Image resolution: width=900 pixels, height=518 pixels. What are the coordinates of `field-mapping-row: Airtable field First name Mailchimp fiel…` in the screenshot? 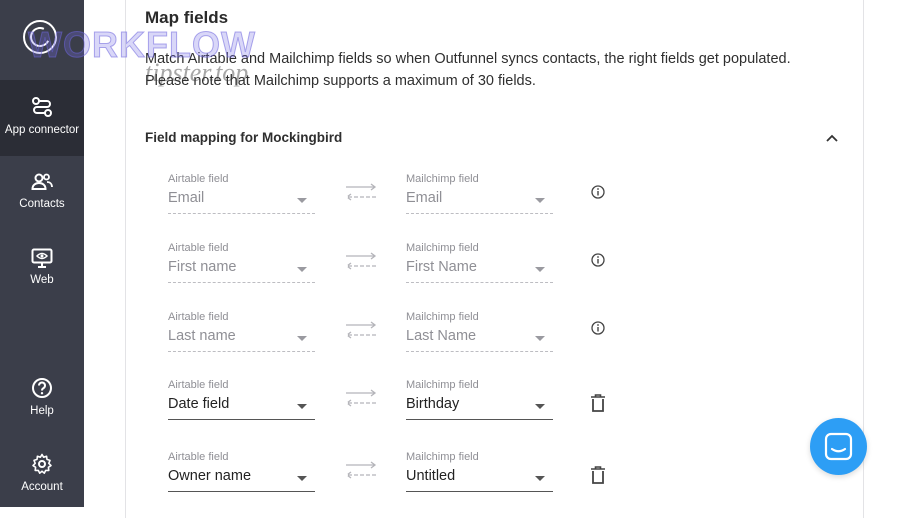 It's located at (450, 267).